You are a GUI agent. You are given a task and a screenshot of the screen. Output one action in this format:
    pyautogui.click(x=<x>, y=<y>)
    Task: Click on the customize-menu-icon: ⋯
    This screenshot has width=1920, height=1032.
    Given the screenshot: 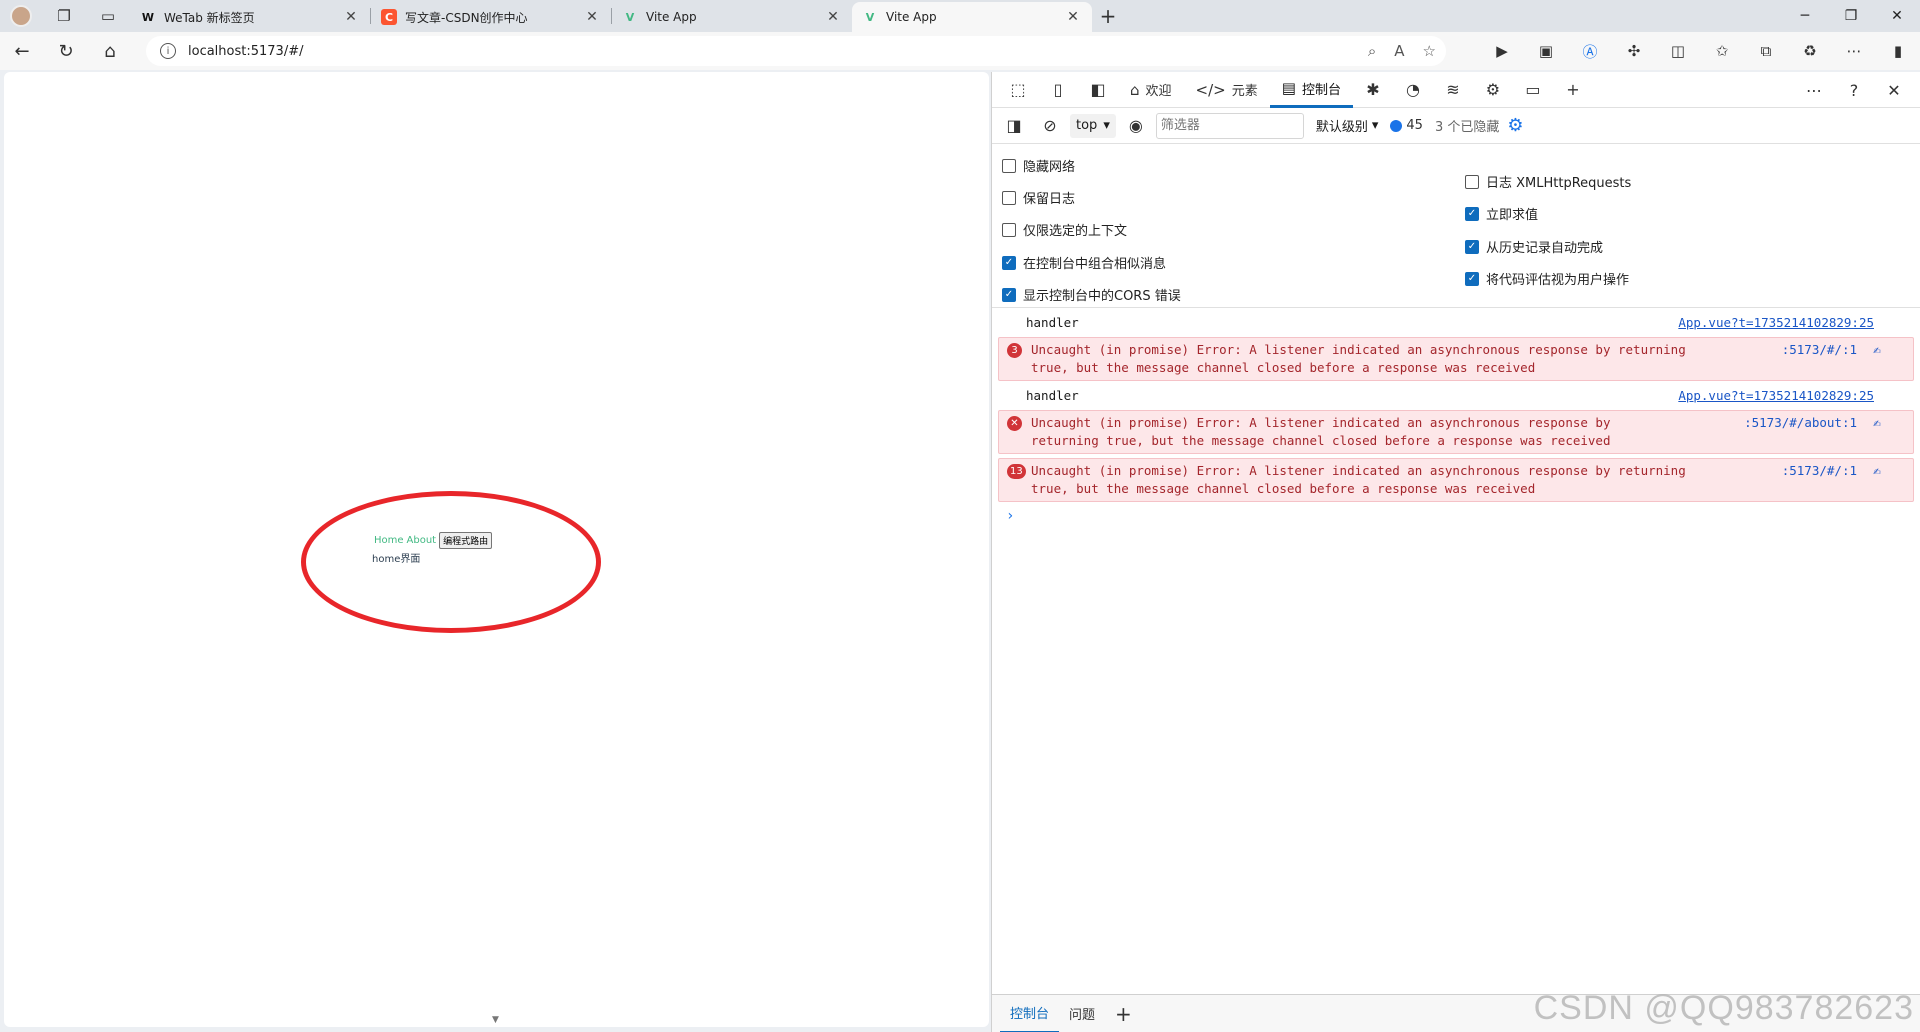 What is the action you would take?
    pyautogui.click(x=1814, y=90)
    